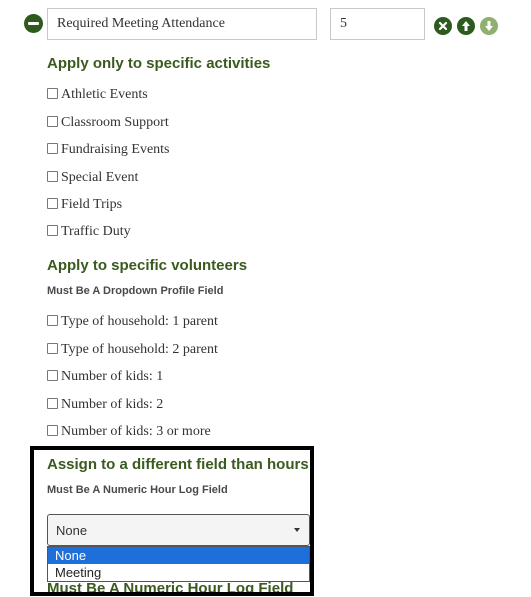 Image resolution: width=531 pixels, height=597 pixels. I want to click on volunteer-label: Number of kids: 1, so click(112, 376).